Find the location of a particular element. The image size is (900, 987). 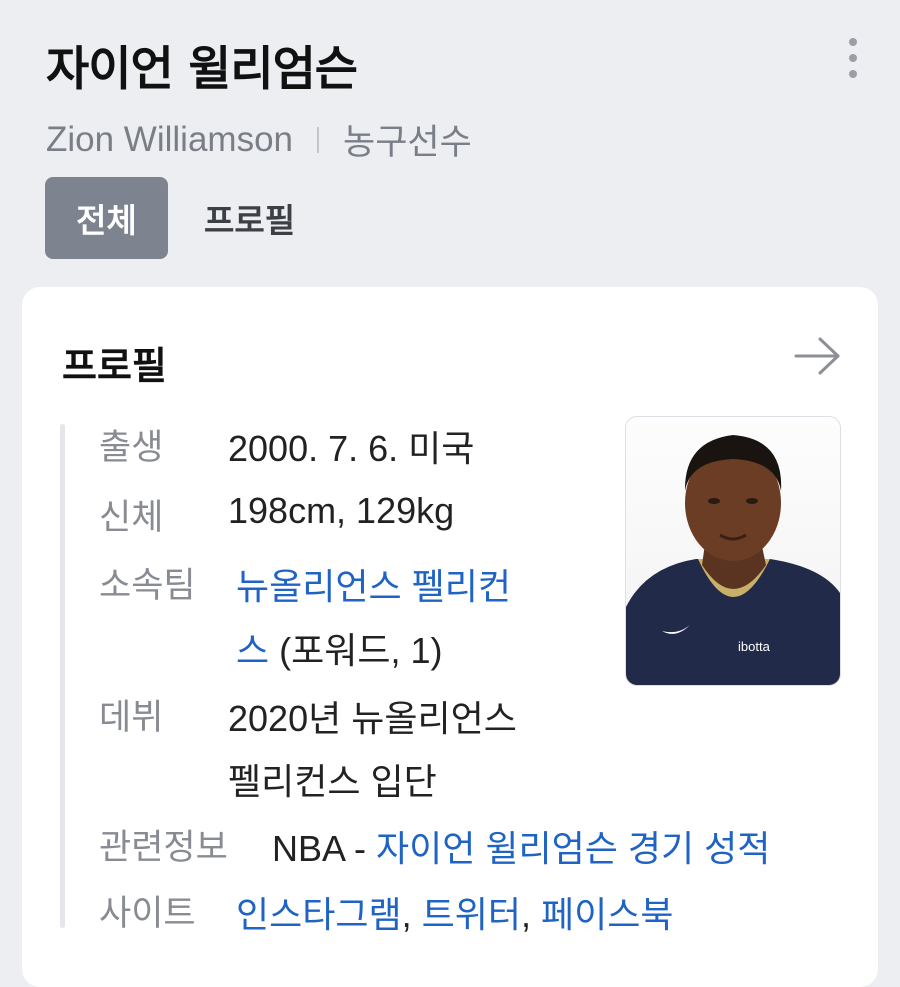

more-vertical-icon is located at coordinates (853, 42).